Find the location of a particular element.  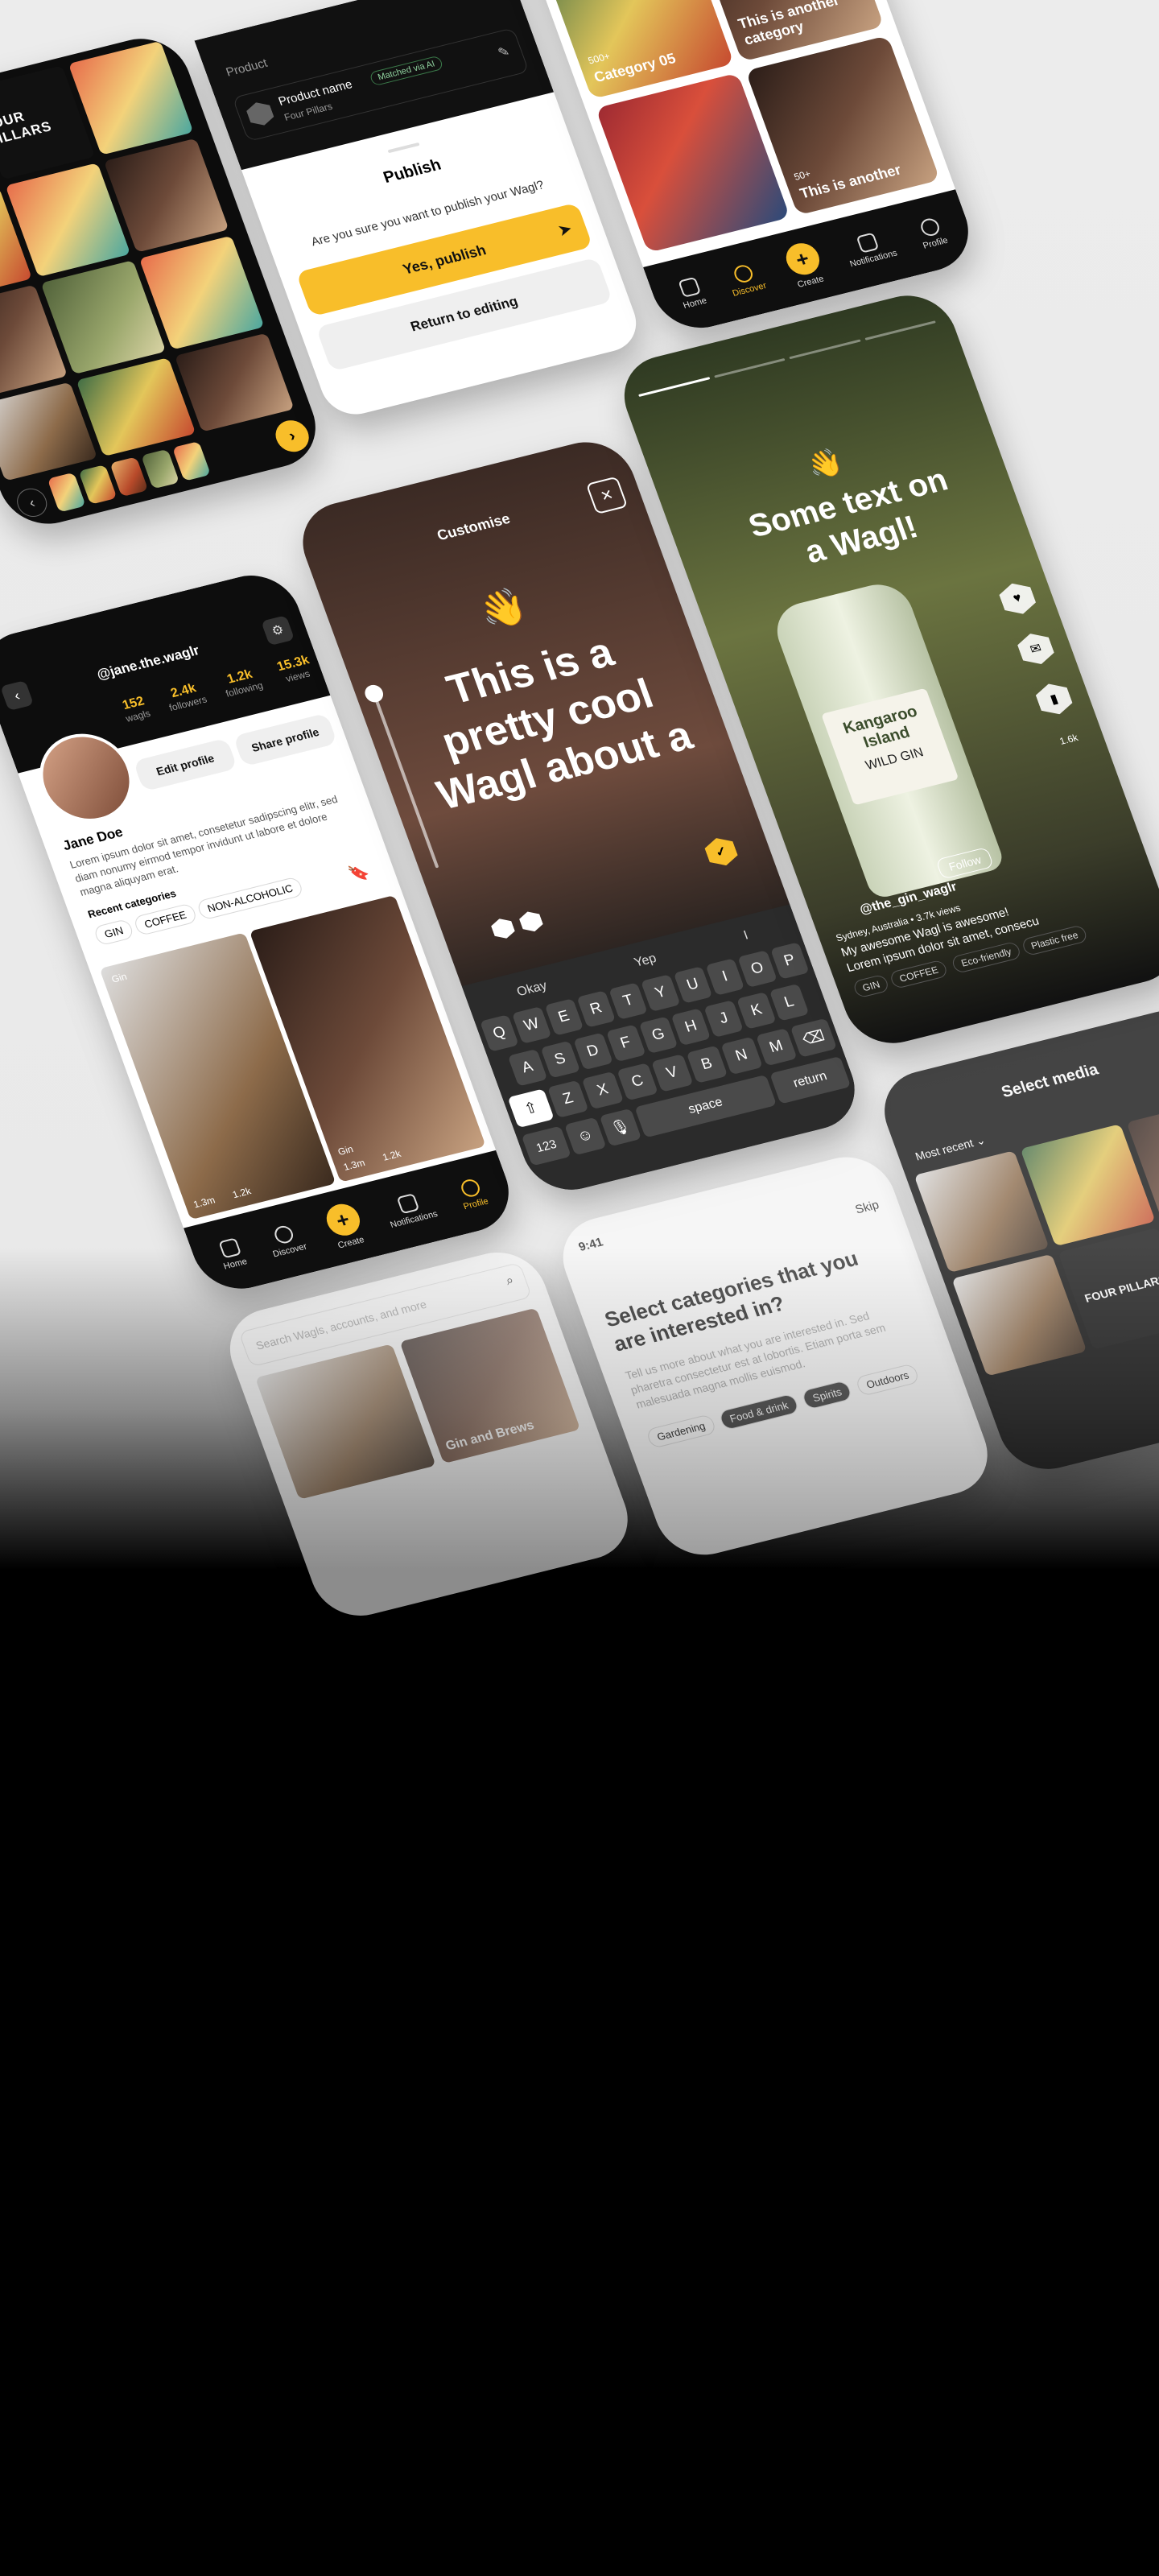

shift-key: ⇧ is located at coordinates (531, 1108).